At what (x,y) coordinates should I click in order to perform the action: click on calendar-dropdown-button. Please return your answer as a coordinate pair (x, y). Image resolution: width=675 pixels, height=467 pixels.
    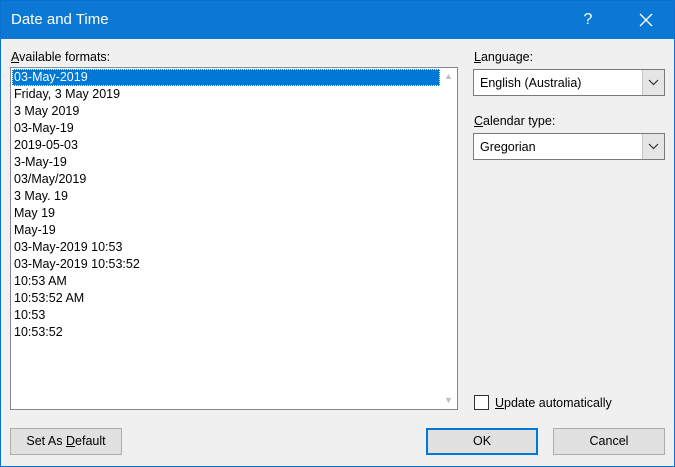
    Looking at the image, I should click on (653, 146).